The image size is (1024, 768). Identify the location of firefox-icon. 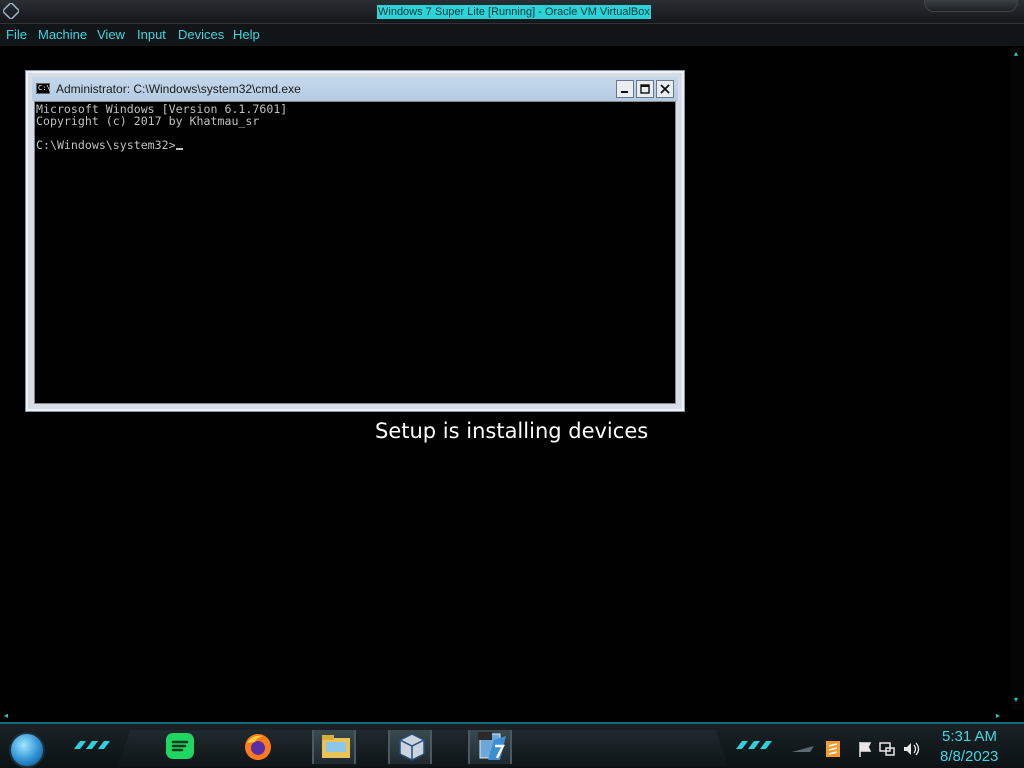
(258, 747).